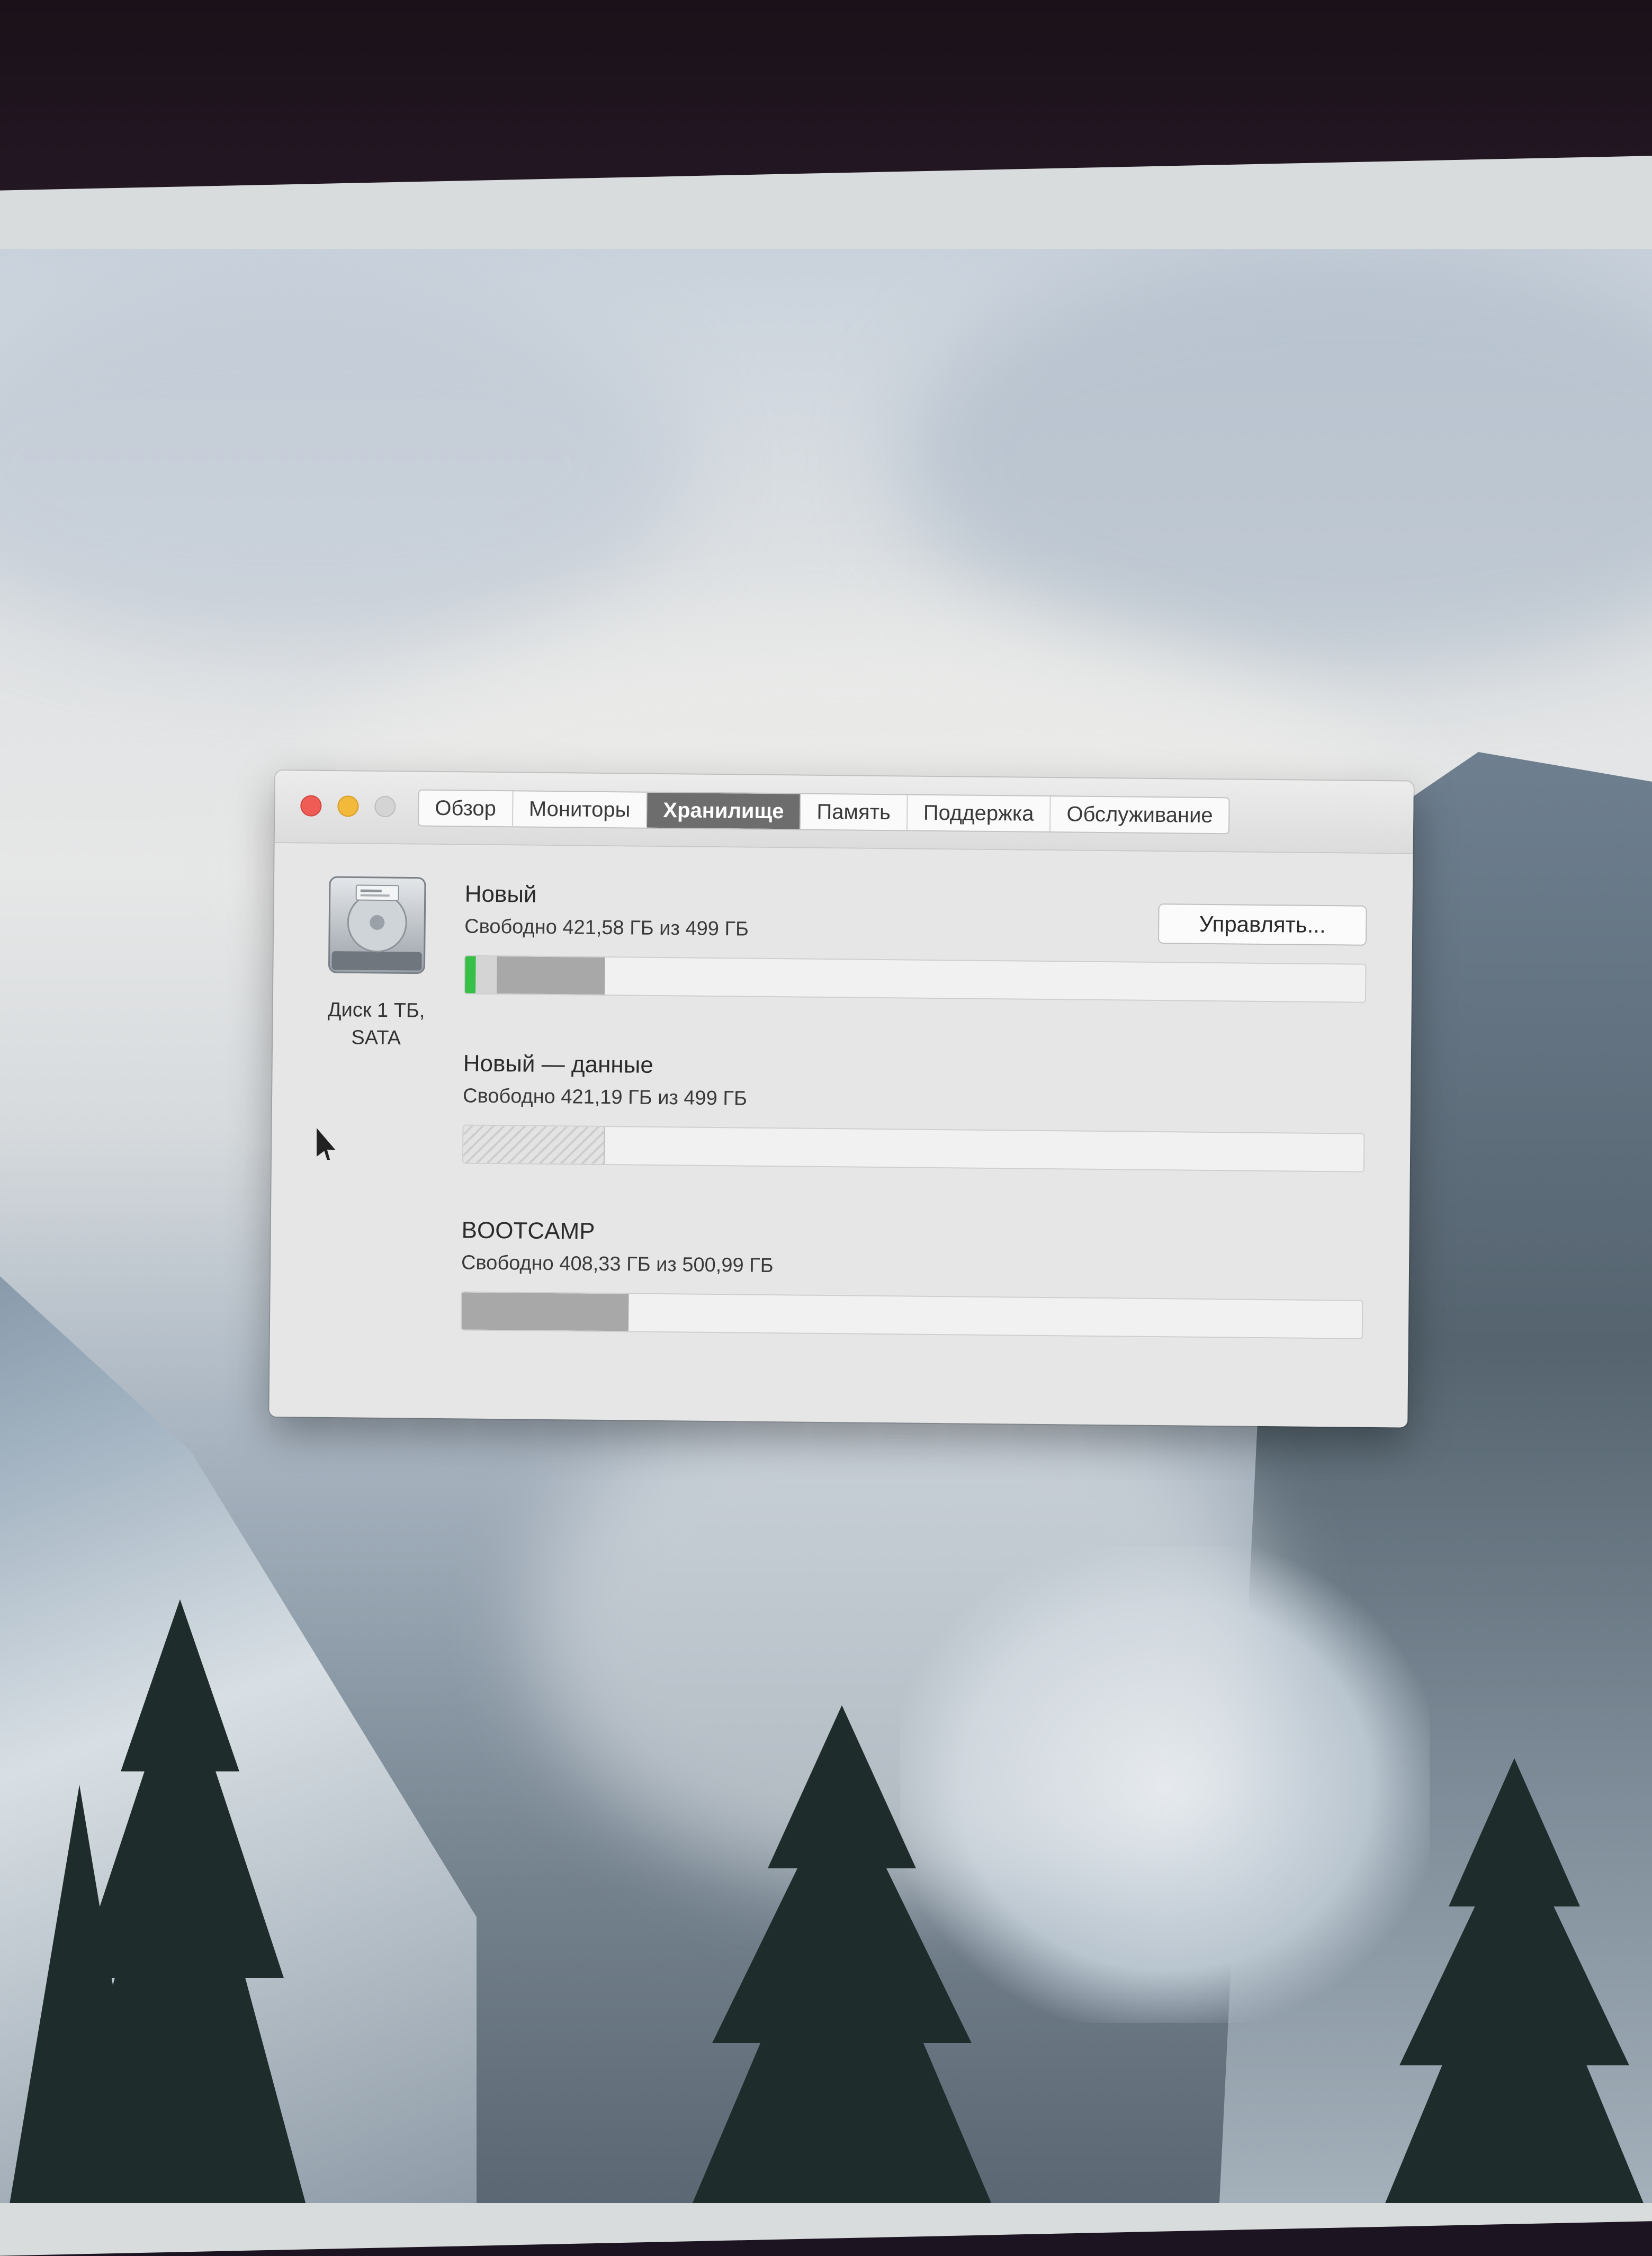 The image size is (1652, 2256). I want to click on wallpaper-mist, so click(900, 1626).